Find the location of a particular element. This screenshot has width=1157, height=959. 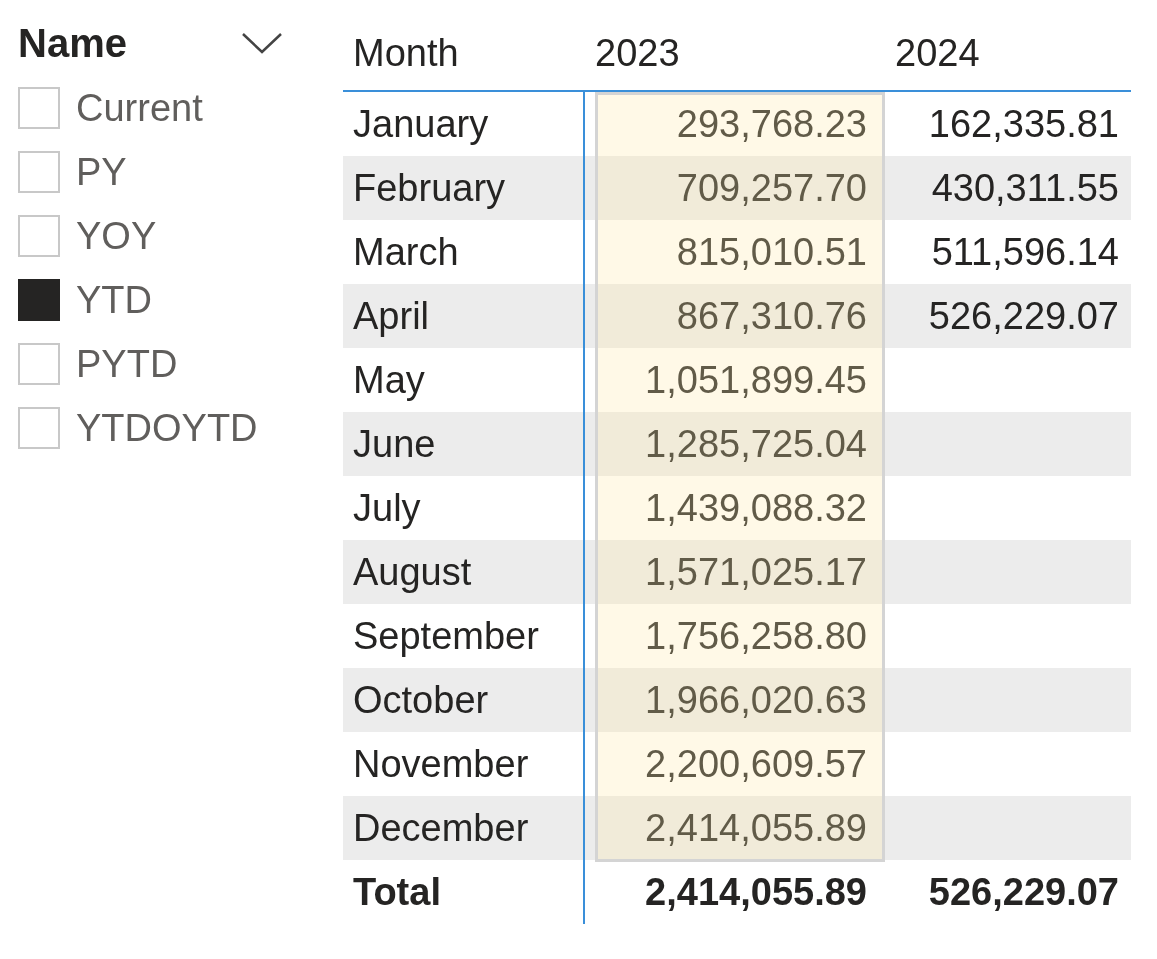

table-cell: 2,414,055.89 is located at coordinates (735, 828).